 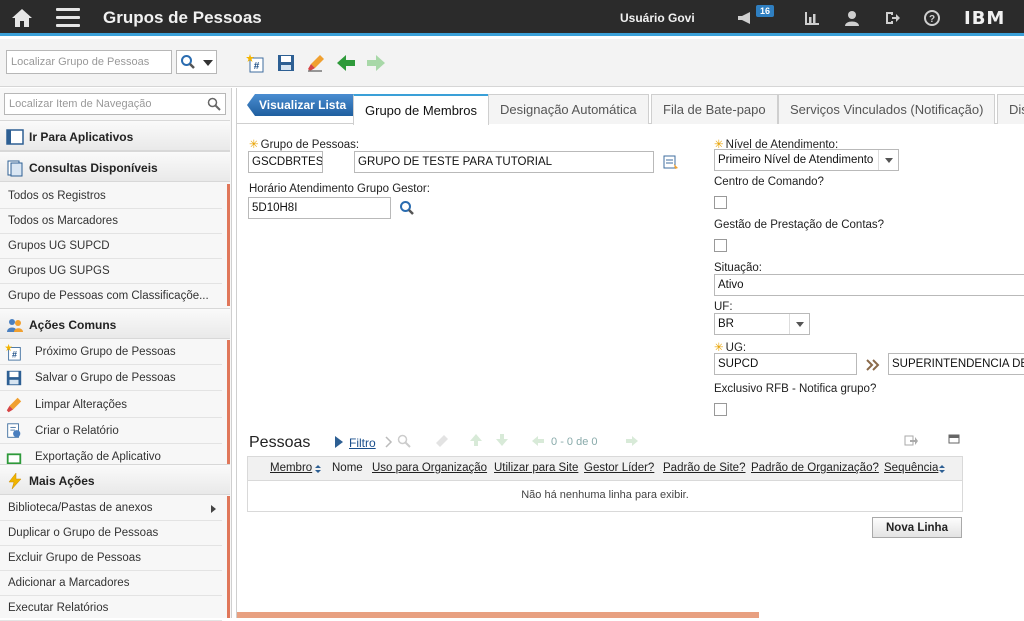 What do you see at coordinates (111, 583) in the screenshot?
I see `more-add-bookmarks: Adicionar a Marcadores` at bounding box center [111, 583].